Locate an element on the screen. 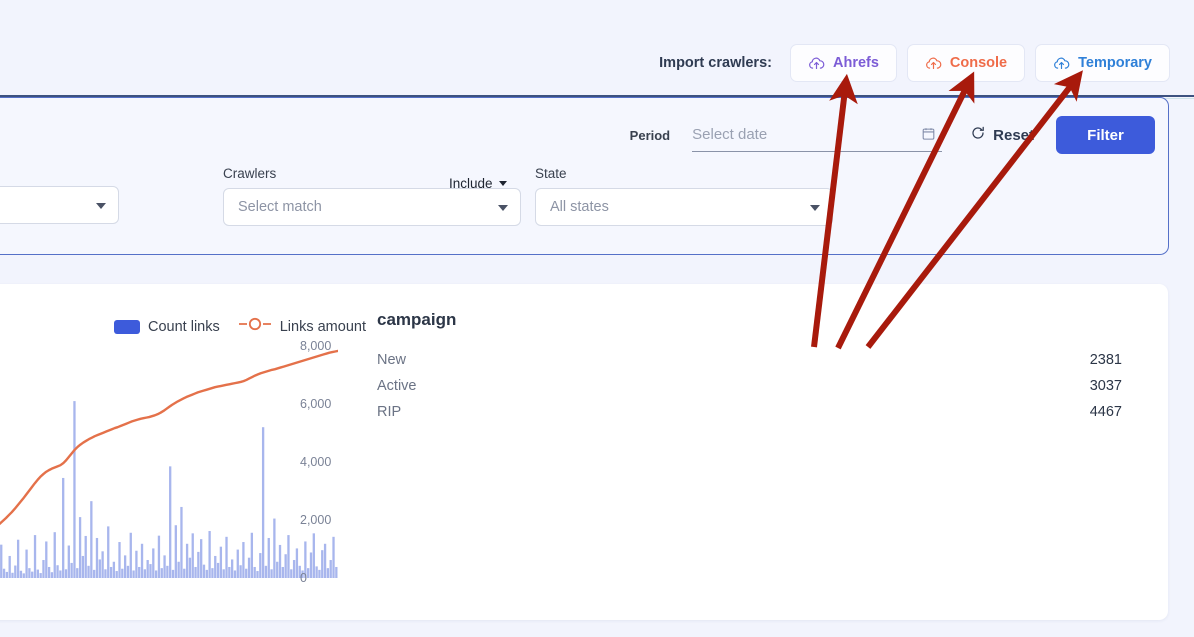 The width and height of the screenshot is (1194, 637). campaign-stat-row: Active 3037 is located at coordinates (749, 386).